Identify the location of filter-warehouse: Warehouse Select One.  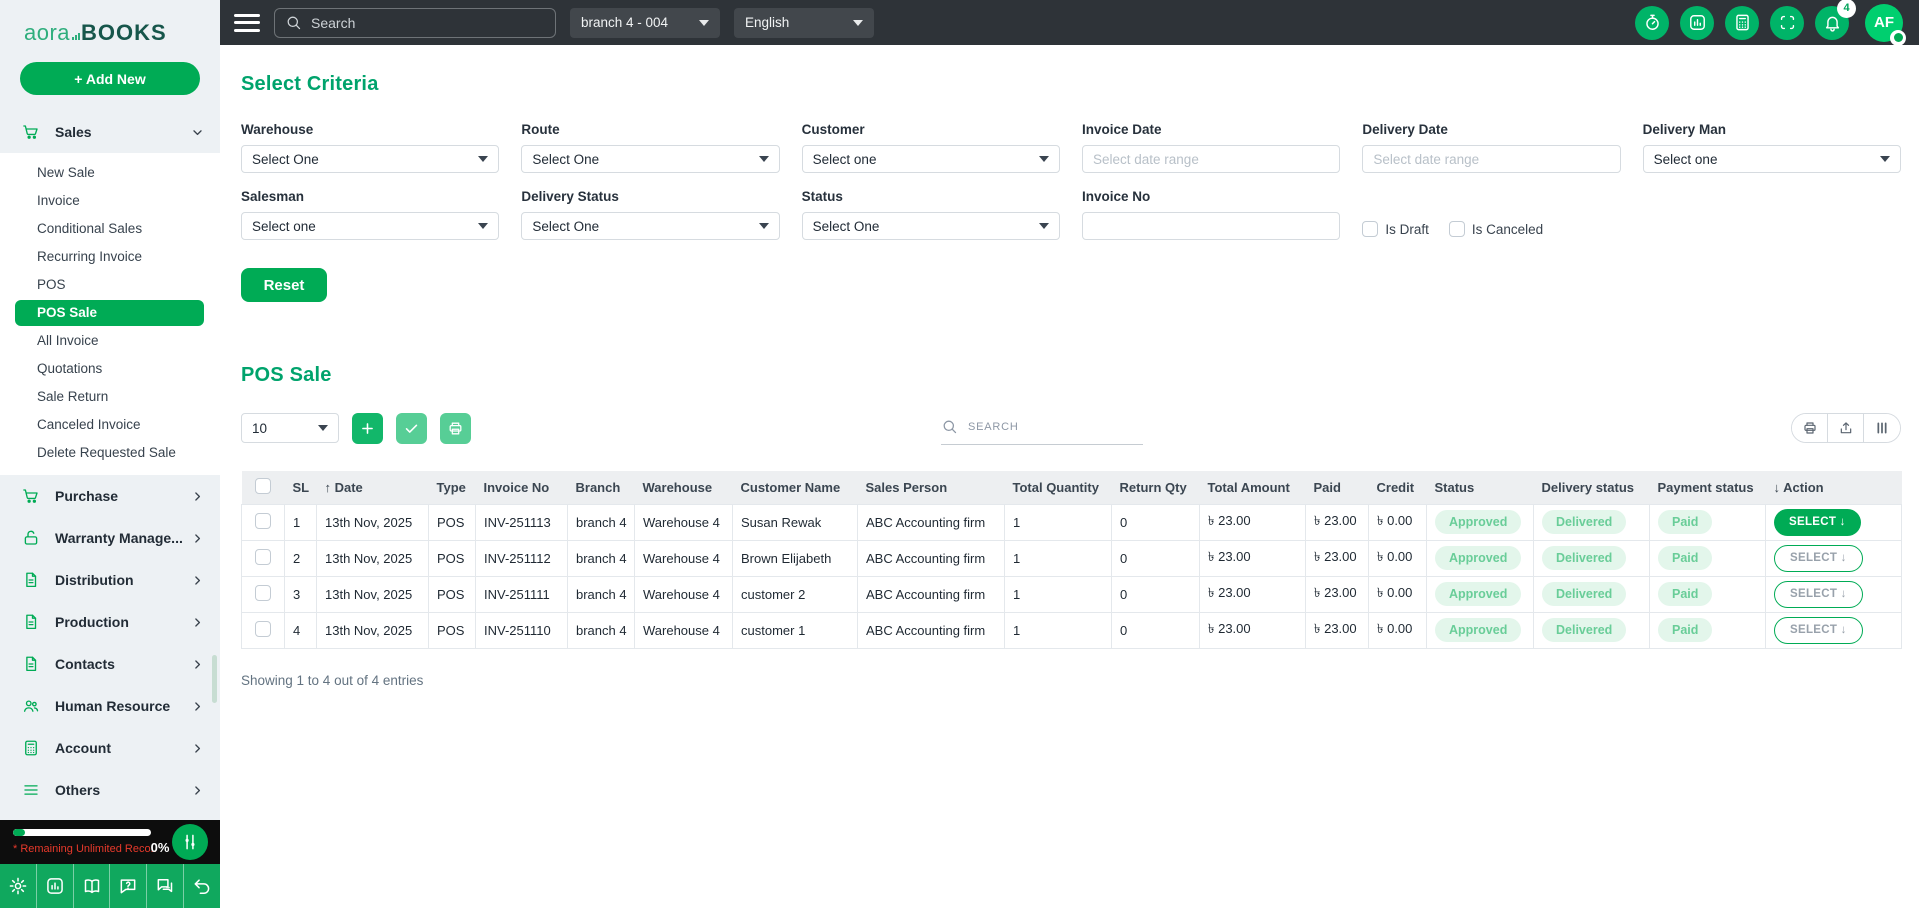
(370, 147).